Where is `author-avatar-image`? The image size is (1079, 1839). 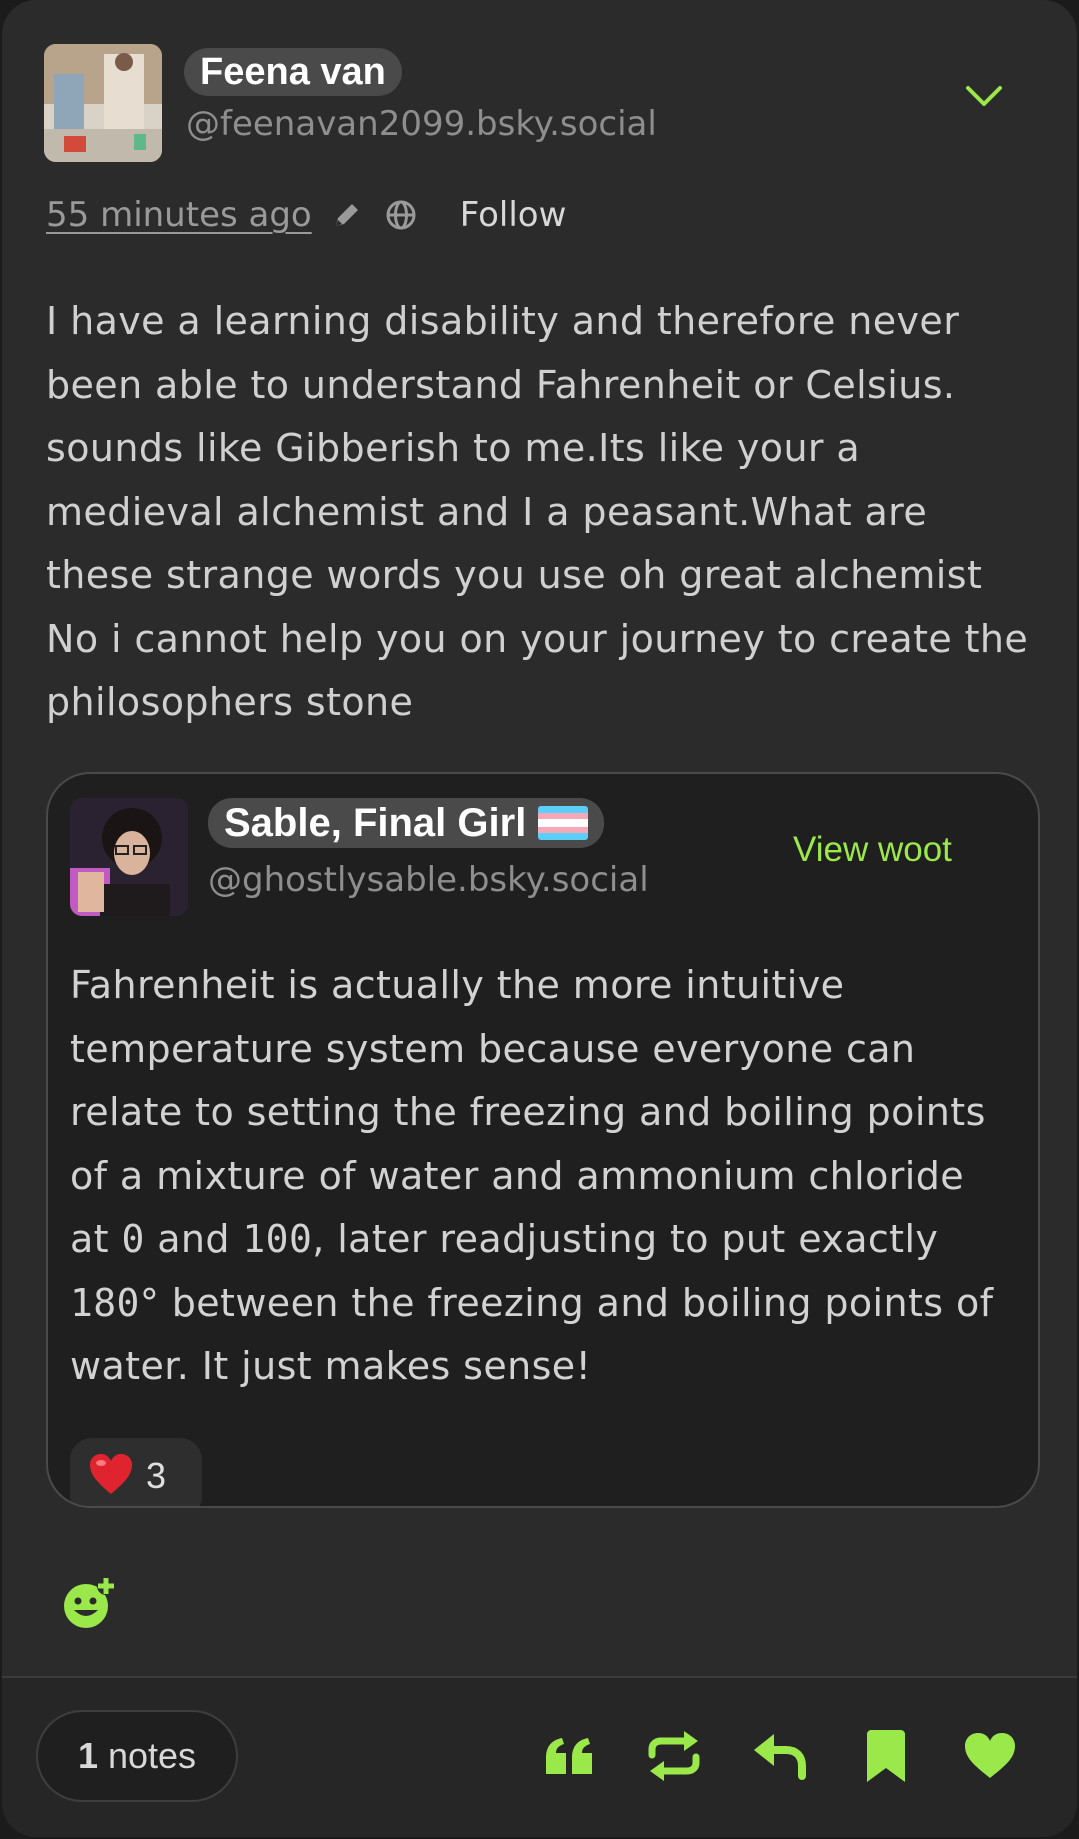
author-avatar-image is located at coordinates (103, 103).